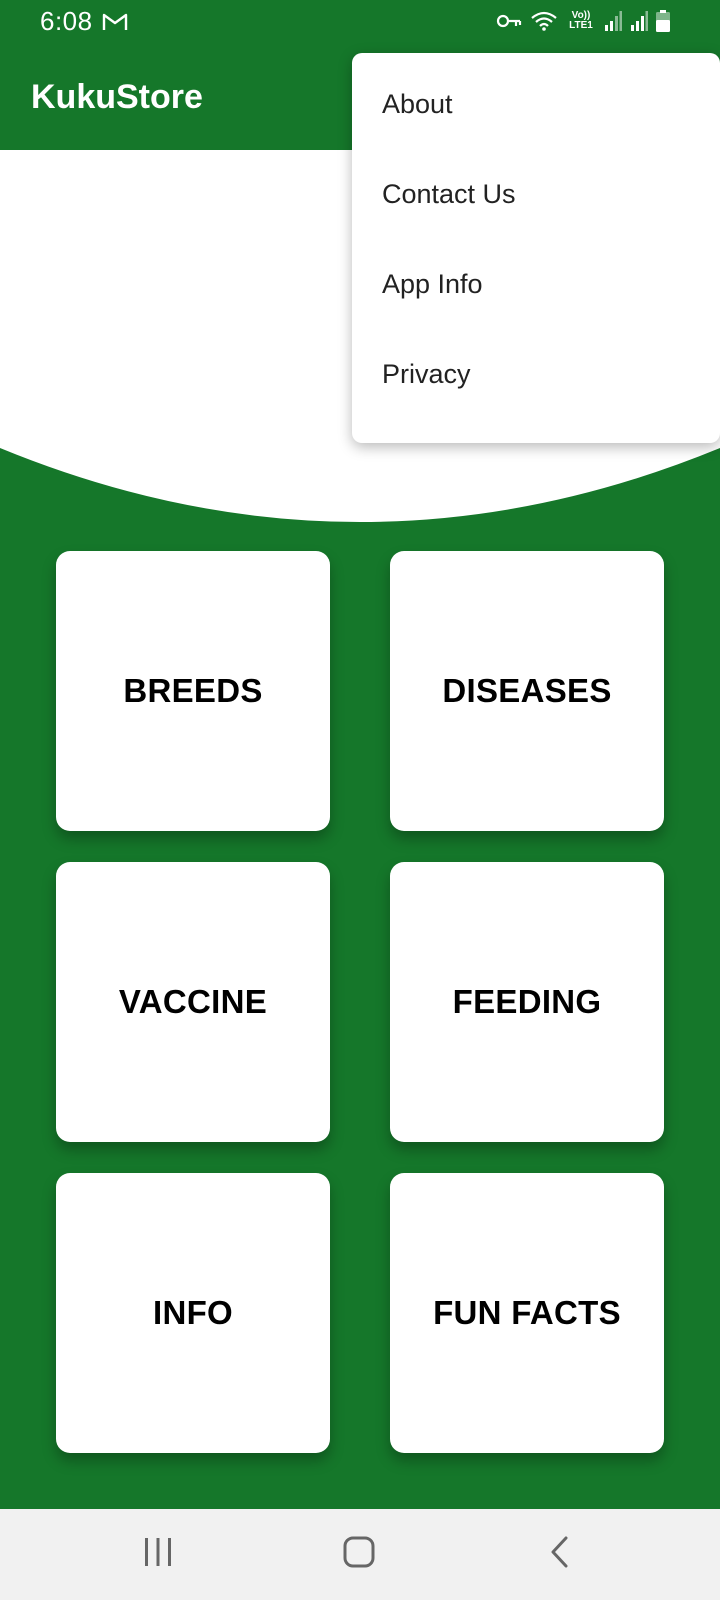 This screenshot has width=720, height=1600. I want to click on volte-bottom-text: LTE1, so click(581, 25).